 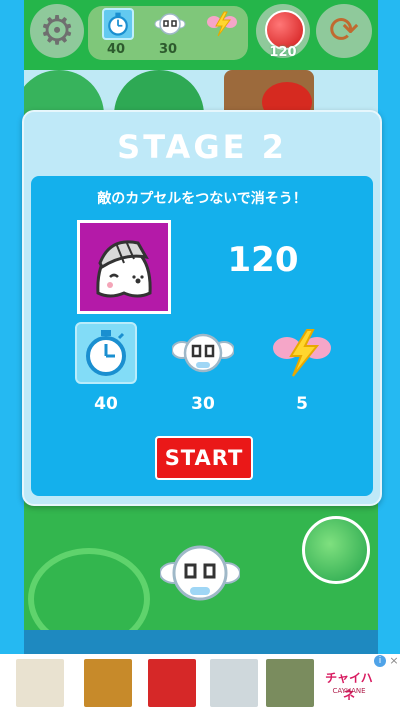 I want to click on ad-product-bag, so click(x=108, y=683).